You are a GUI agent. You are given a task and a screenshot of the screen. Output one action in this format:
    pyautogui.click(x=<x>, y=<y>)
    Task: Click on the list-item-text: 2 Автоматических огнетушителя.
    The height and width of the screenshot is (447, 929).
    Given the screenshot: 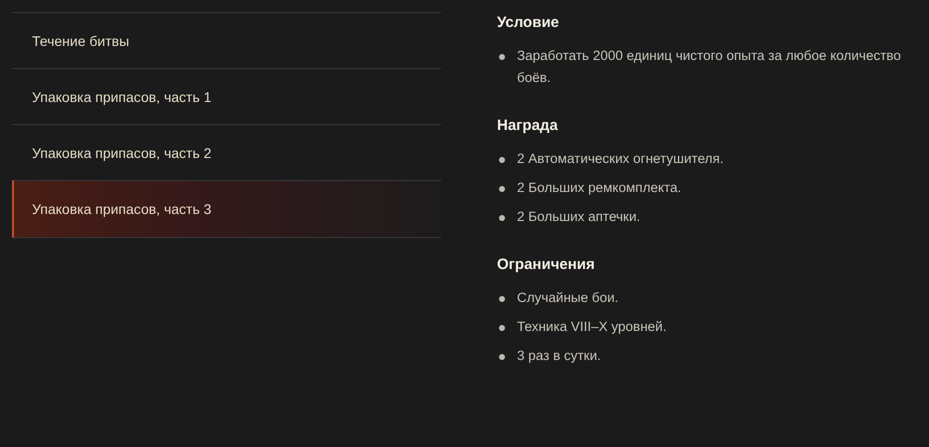 What is the action you would take?
    pyautogui.click(x=620, y=159)
    